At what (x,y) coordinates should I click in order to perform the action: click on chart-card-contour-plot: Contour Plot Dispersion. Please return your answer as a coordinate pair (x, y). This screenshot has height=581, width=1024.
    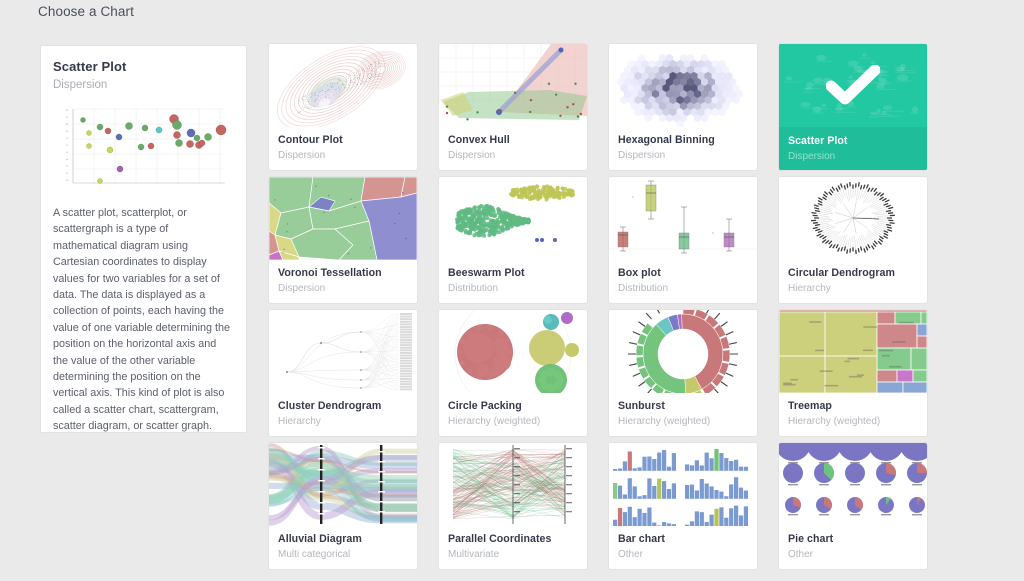
    Looking at the image, I should click on (343, 107).